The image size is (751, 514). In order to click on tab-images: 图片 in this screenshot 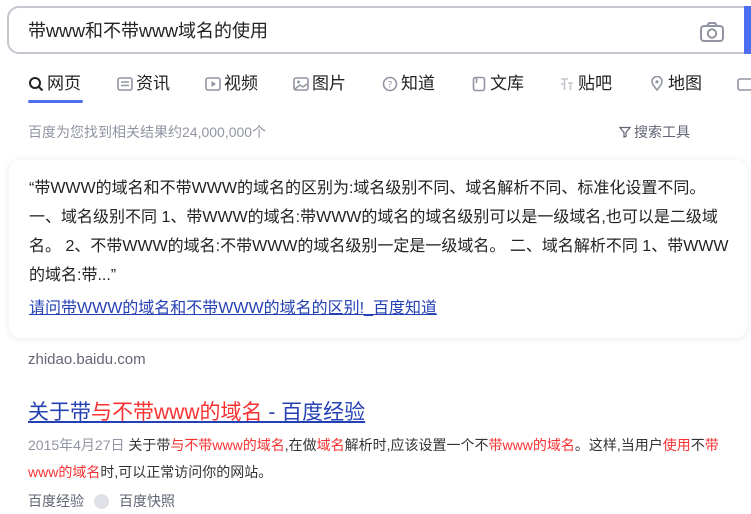, I will do `click(319, 84)`.